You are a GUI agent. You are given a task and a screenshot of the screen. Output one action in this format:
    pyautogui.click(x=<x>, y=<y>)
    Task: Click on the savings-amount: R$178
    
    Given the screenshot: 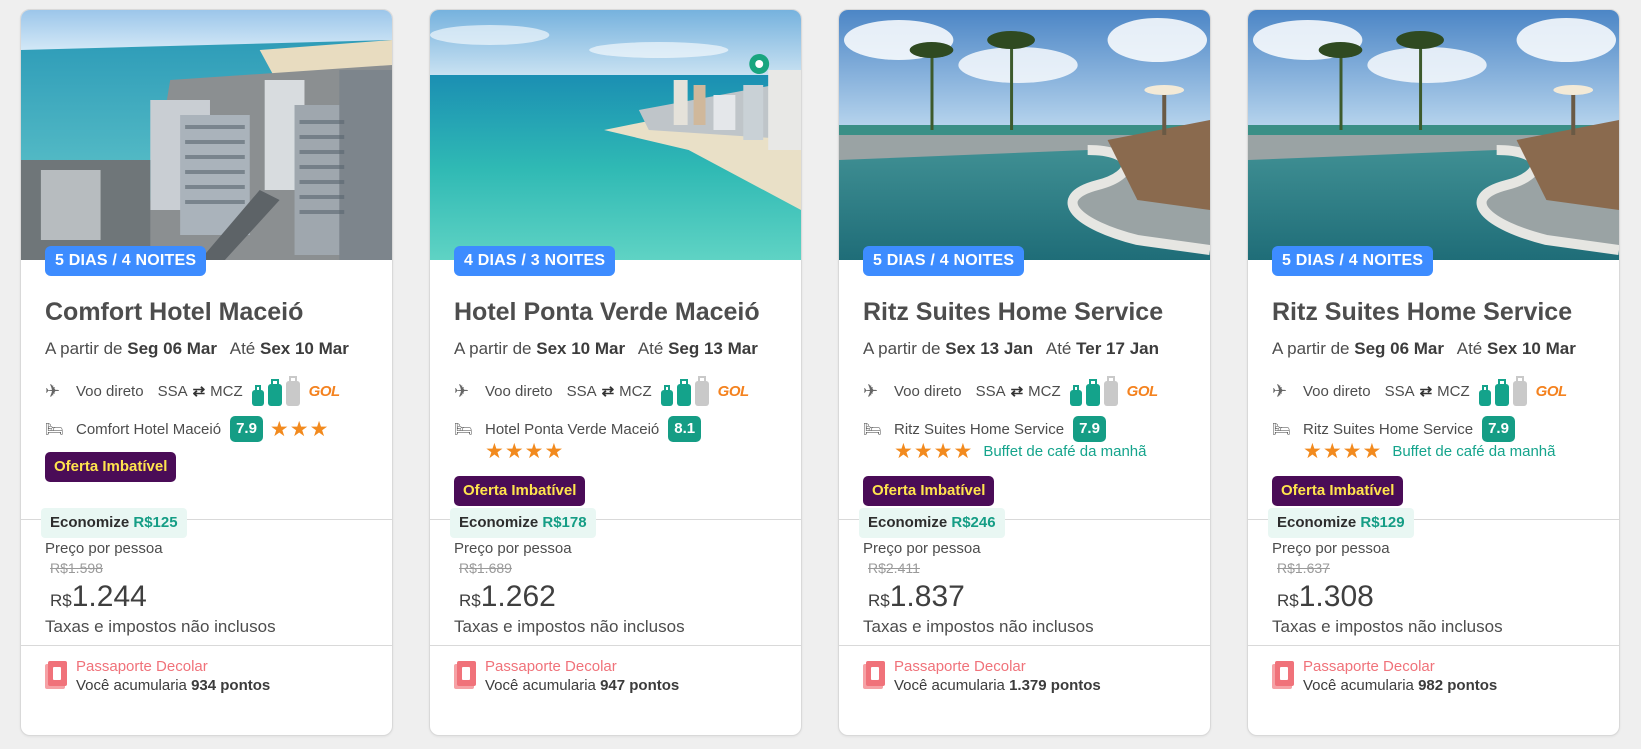 What is the action you would take?
    pyautogui.click(x=564, y=522)
    